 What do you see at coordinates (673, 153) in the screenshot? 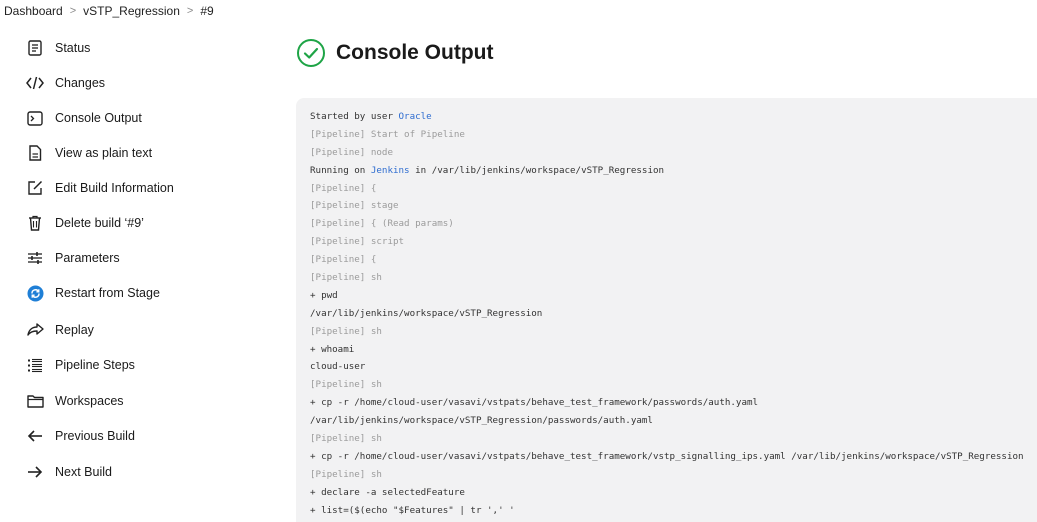
I see `console-line: [Pipeline] node` at bounding box center [673, 153].